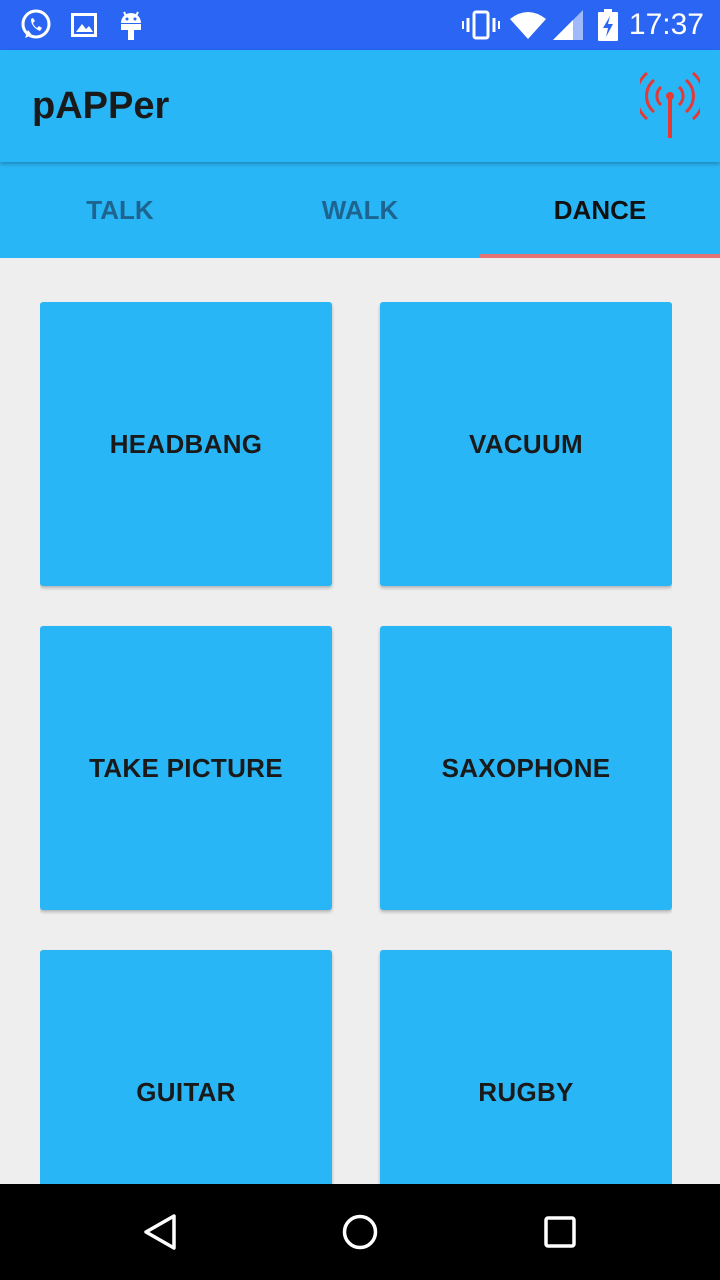  Describe the element at coordinates (526, 1067) in the screenshot. I see `rugby-button: RUGBY` at that location.